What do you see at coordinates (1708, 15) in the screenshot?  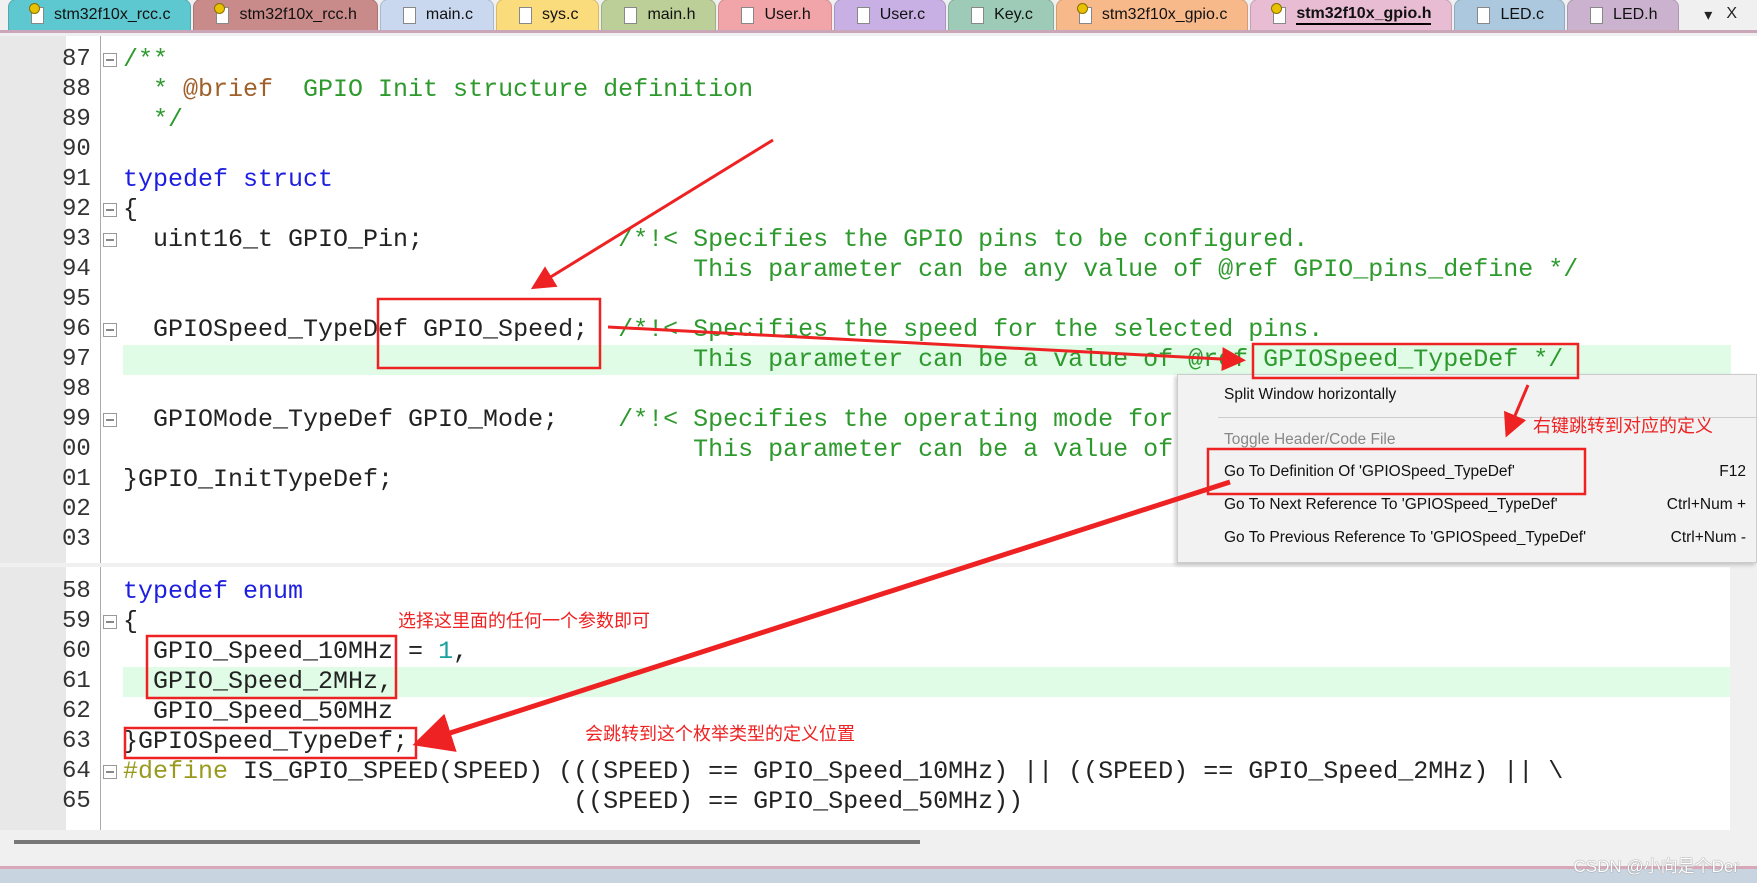 I see `tab-dropdown-button: ▾` at bounding box center [1708, 15].